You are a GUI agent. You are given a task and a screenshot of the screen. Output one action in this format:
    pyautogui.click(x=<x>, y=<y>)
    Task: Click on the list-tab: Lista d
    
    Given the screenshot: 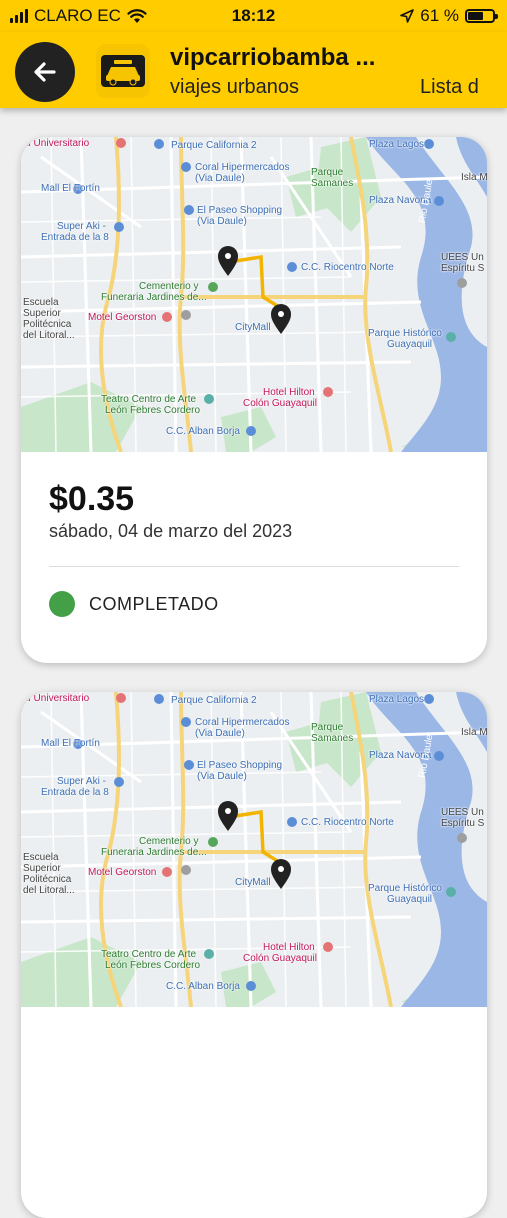 What is the action you would take?
    pyautogui.click(x=449, y=87)
    